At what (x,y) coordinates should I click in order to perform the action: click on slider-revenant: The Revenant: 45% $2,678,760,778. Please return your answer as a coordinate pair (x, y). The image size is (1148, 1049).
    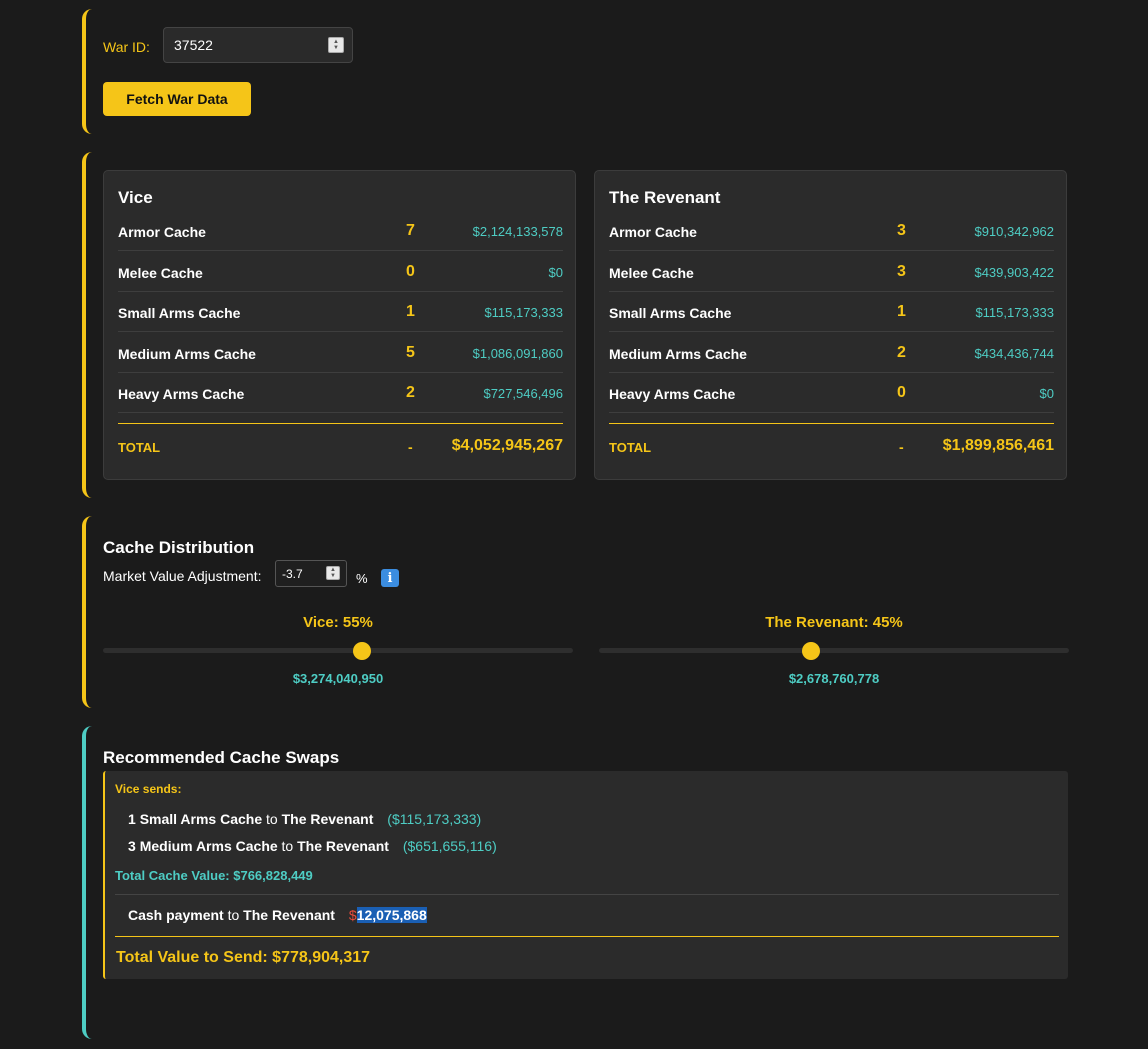
    Looking at the image, I should click on (834, 652).